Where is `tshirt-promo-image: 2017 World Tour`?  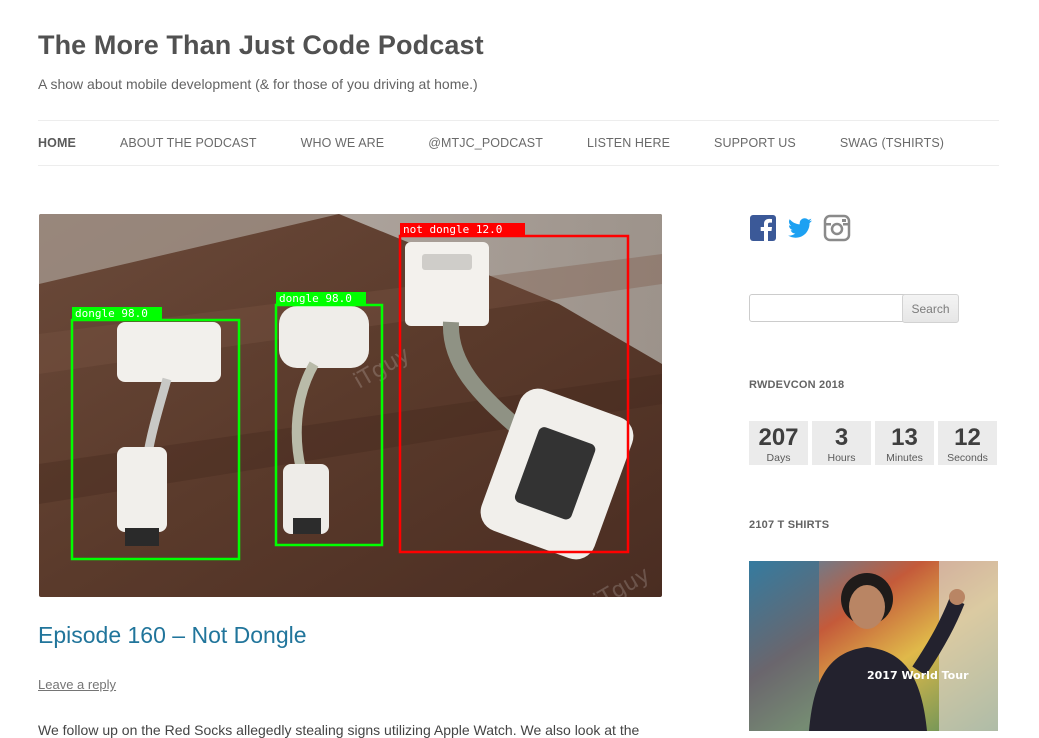 tshirt-promo-image: 2017 World Tour is located at coordinates (873, 646).